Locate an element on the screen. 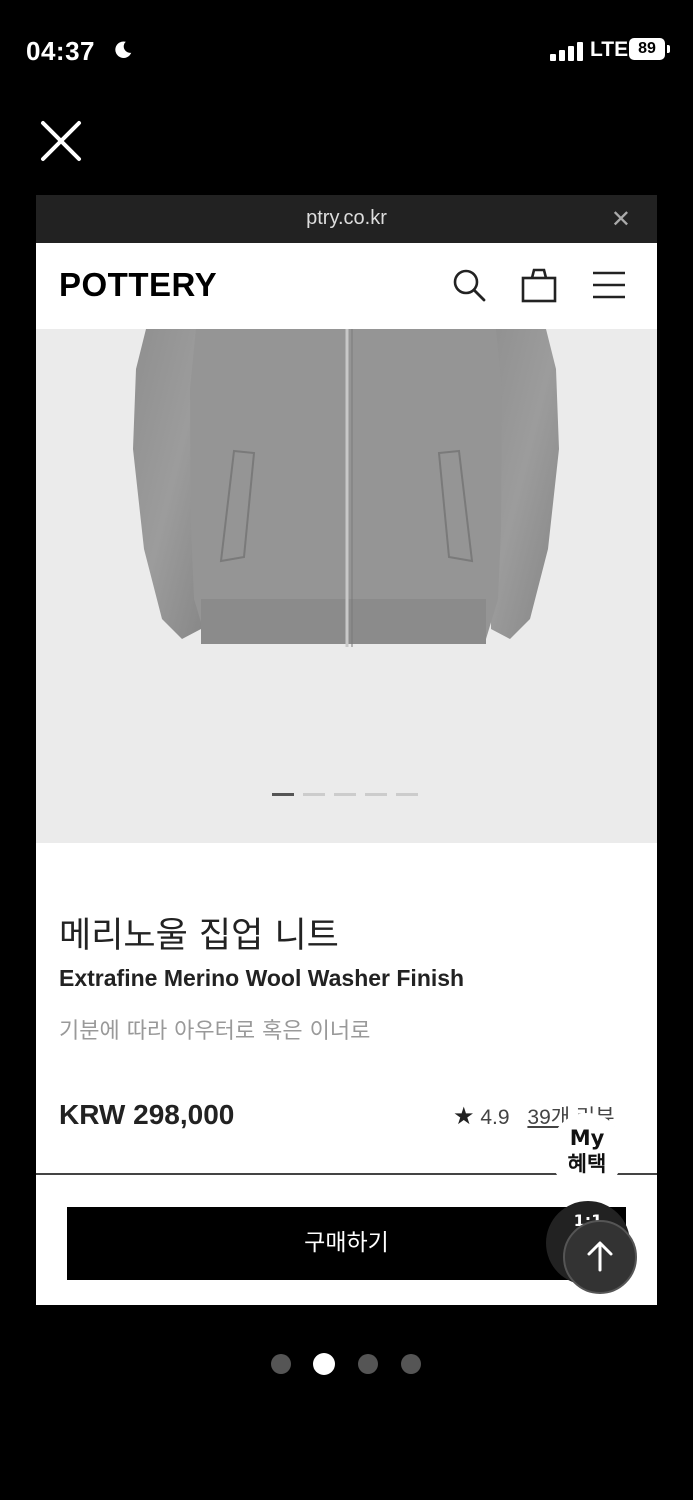  product-image-graphic is located at coordinates (346, 488).